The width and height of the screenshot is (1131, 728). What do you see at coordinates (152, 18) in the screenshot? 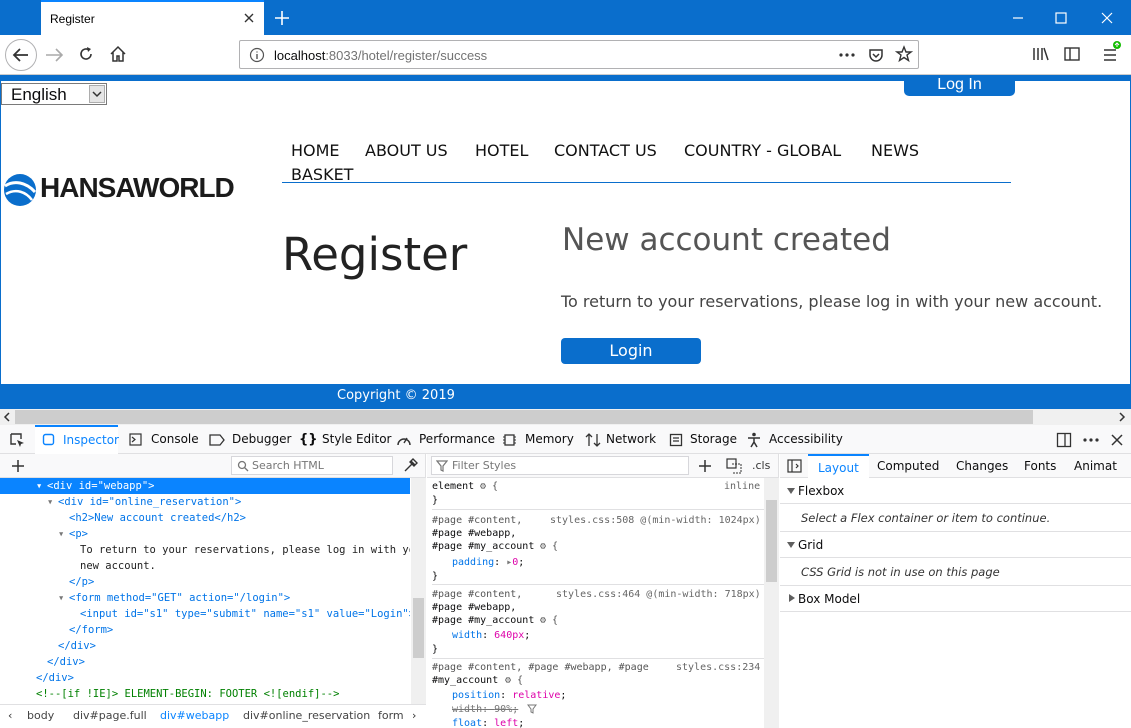
I see `browser-tab: Register` at bounding box center [152, 18].